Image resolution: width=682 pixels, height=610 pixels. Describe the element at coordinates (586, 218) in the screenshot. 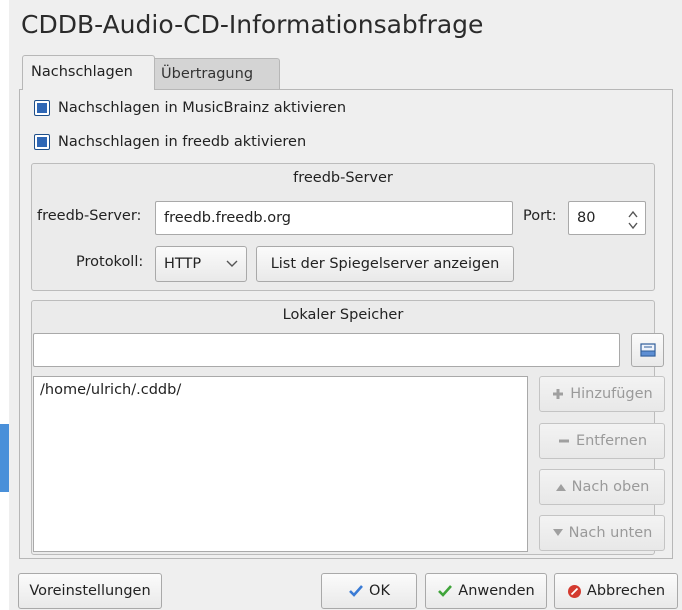

I see `port-value: 80` at that location.